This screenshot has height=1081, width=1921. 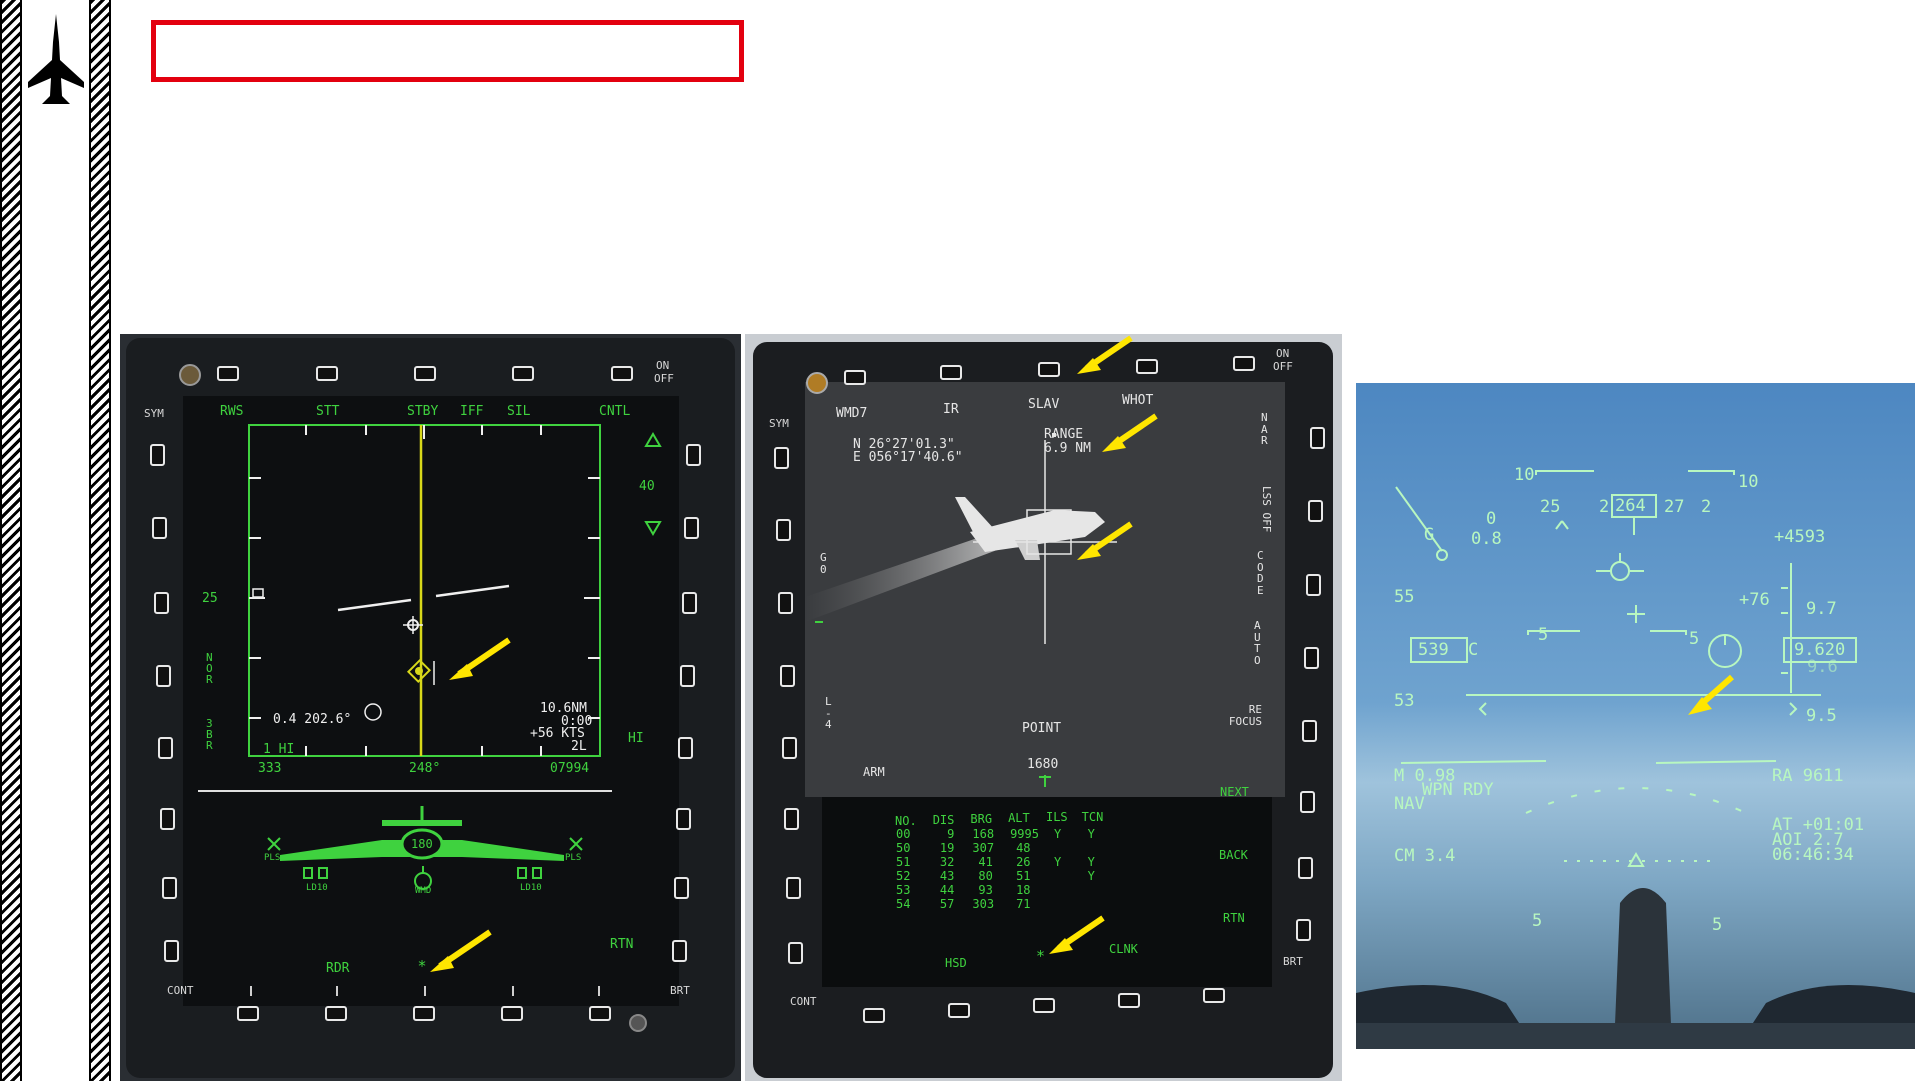 What do you see at coordinates (906, 821) in the screenshot?
I see `col-no: NO.` at bounding box center [906, 821].